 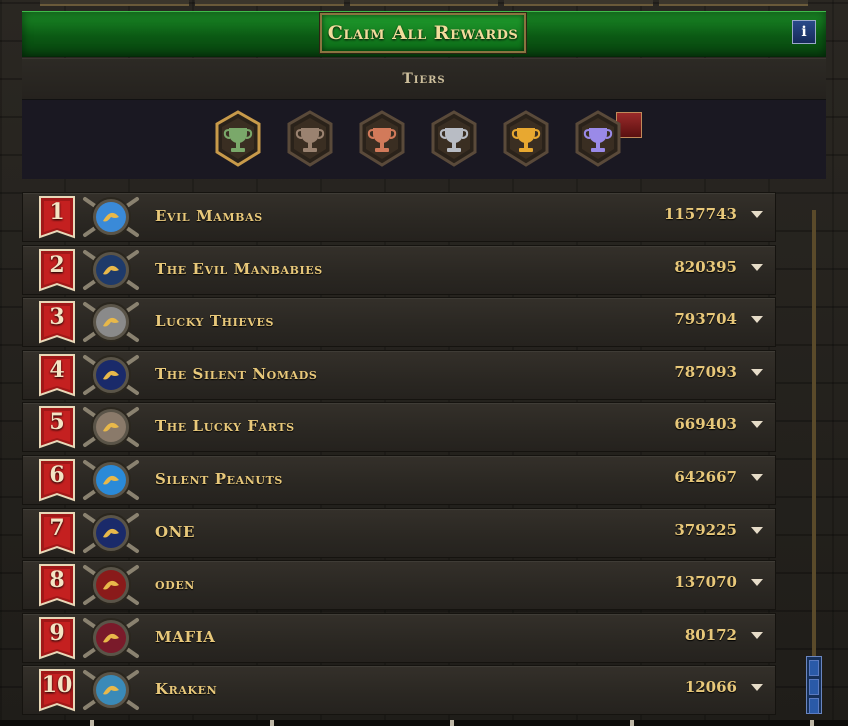 What do you see at coordinates (57, 475) in the screenshot?
I see `rank-number: 6` at bounding box center [57, 475].